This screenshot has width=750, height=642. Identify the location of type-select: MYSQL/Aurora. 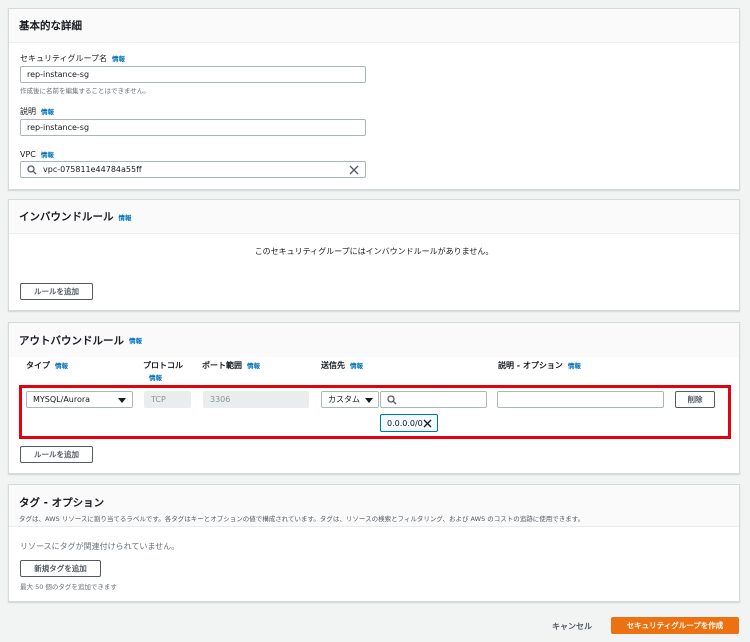
(79, 399).